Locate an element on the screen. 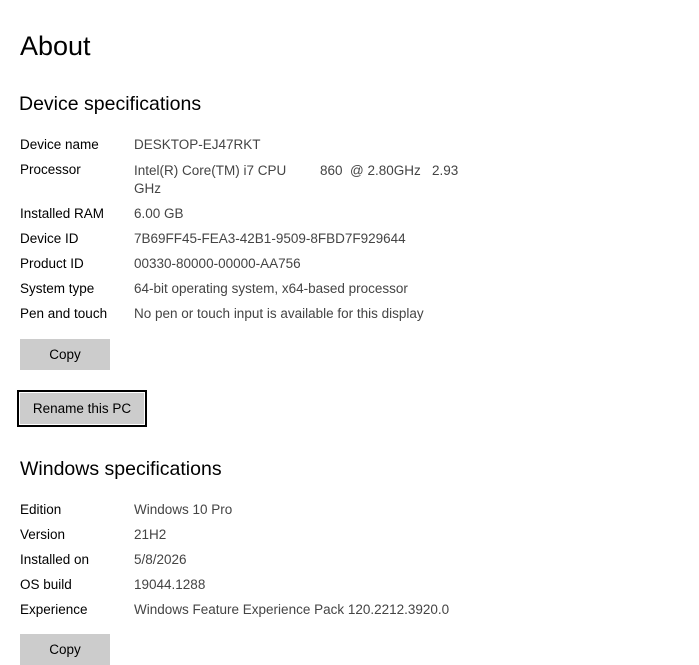  version-label: Version is located at coordinates (43, 534).